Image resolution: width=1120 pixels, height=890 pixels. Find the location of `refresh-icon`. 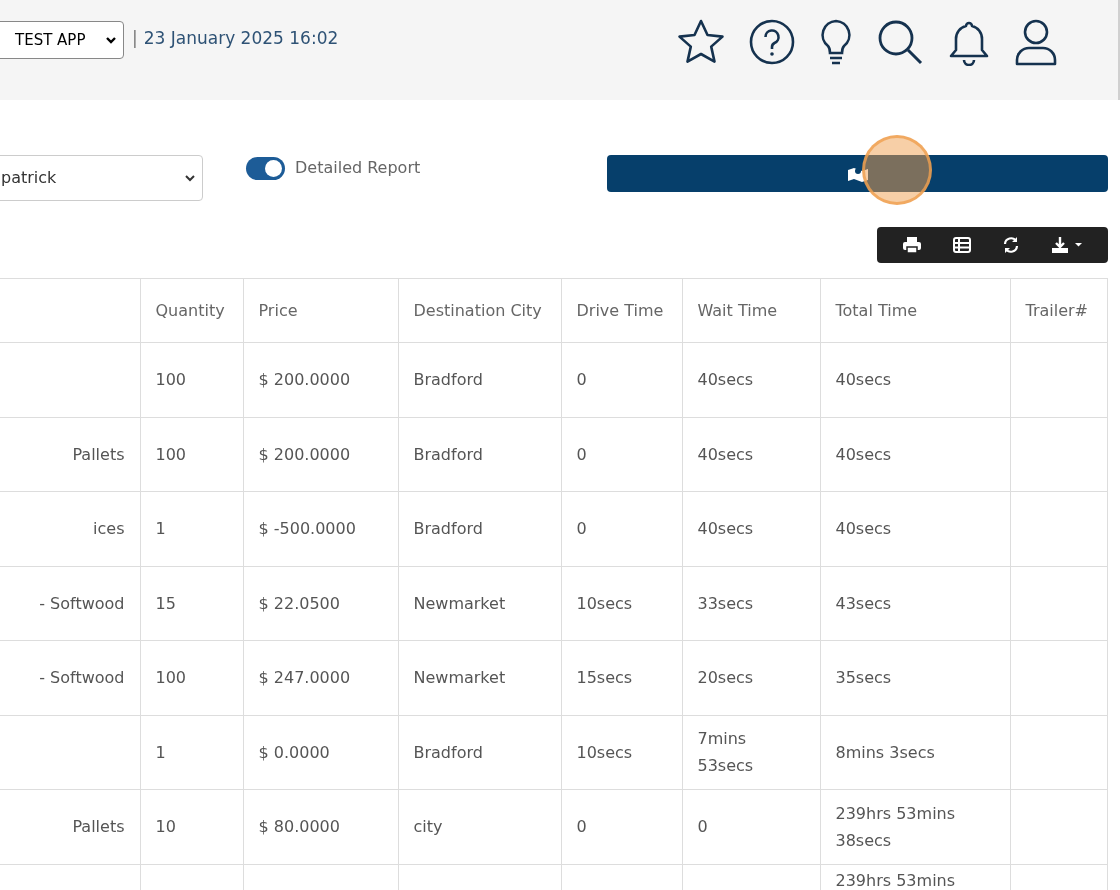

refresh-icon is located at coordinates (1011, 245).